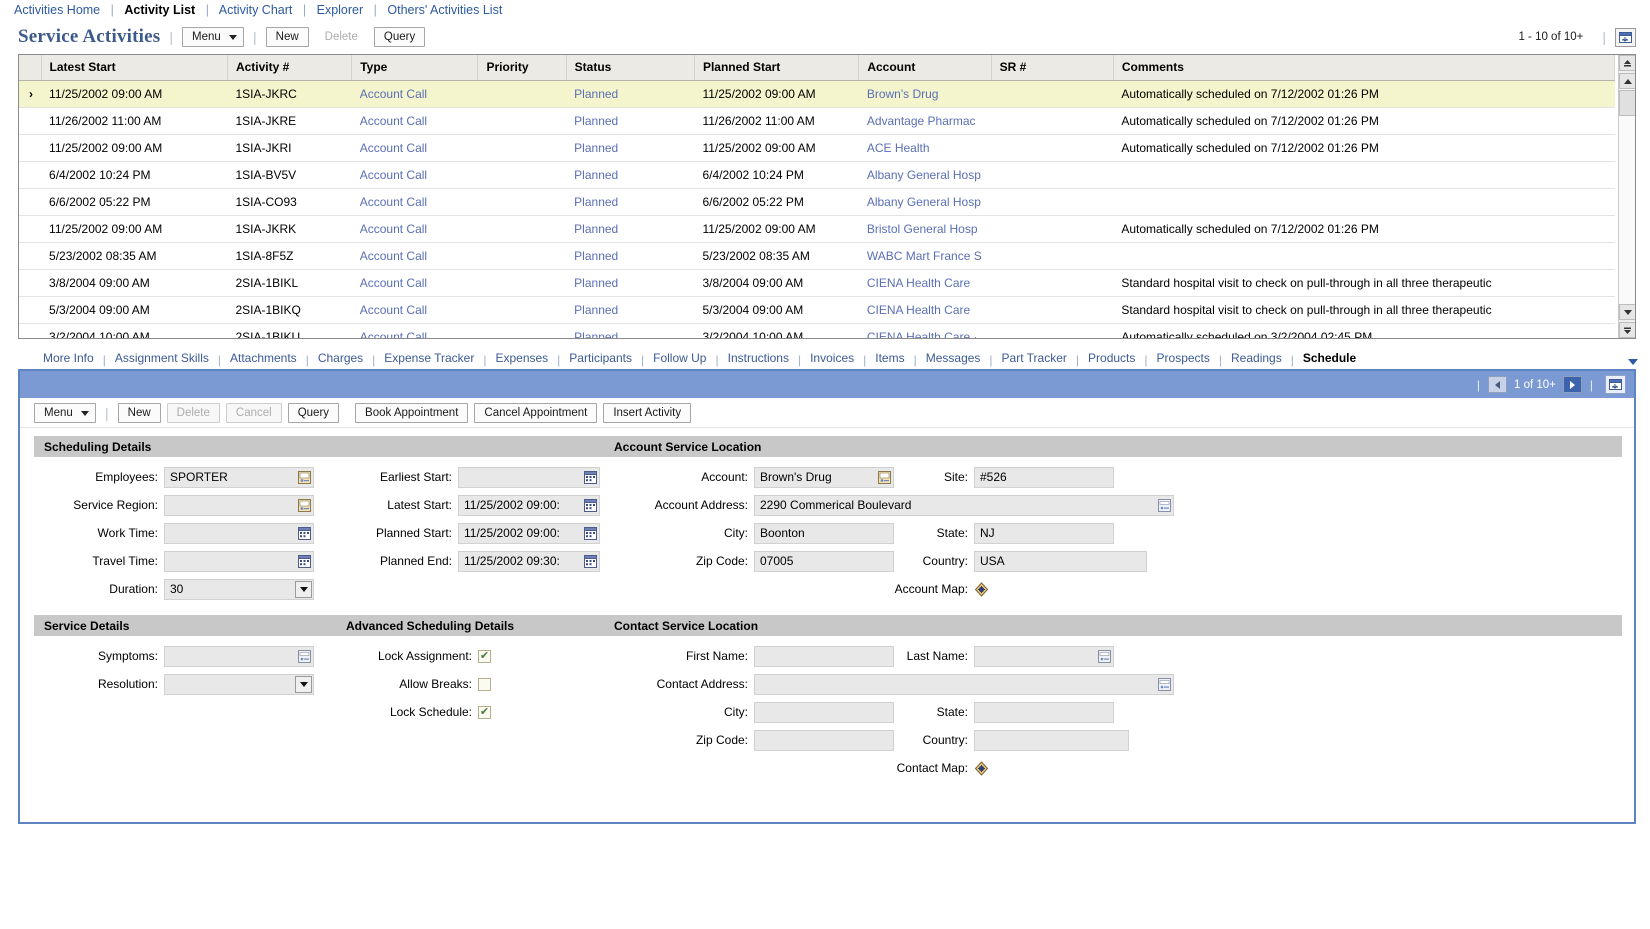  What do you see at coordinates (1625, 37) in the screenshot?
I see `popup-window-icon` at bounding box center [1625, 37].